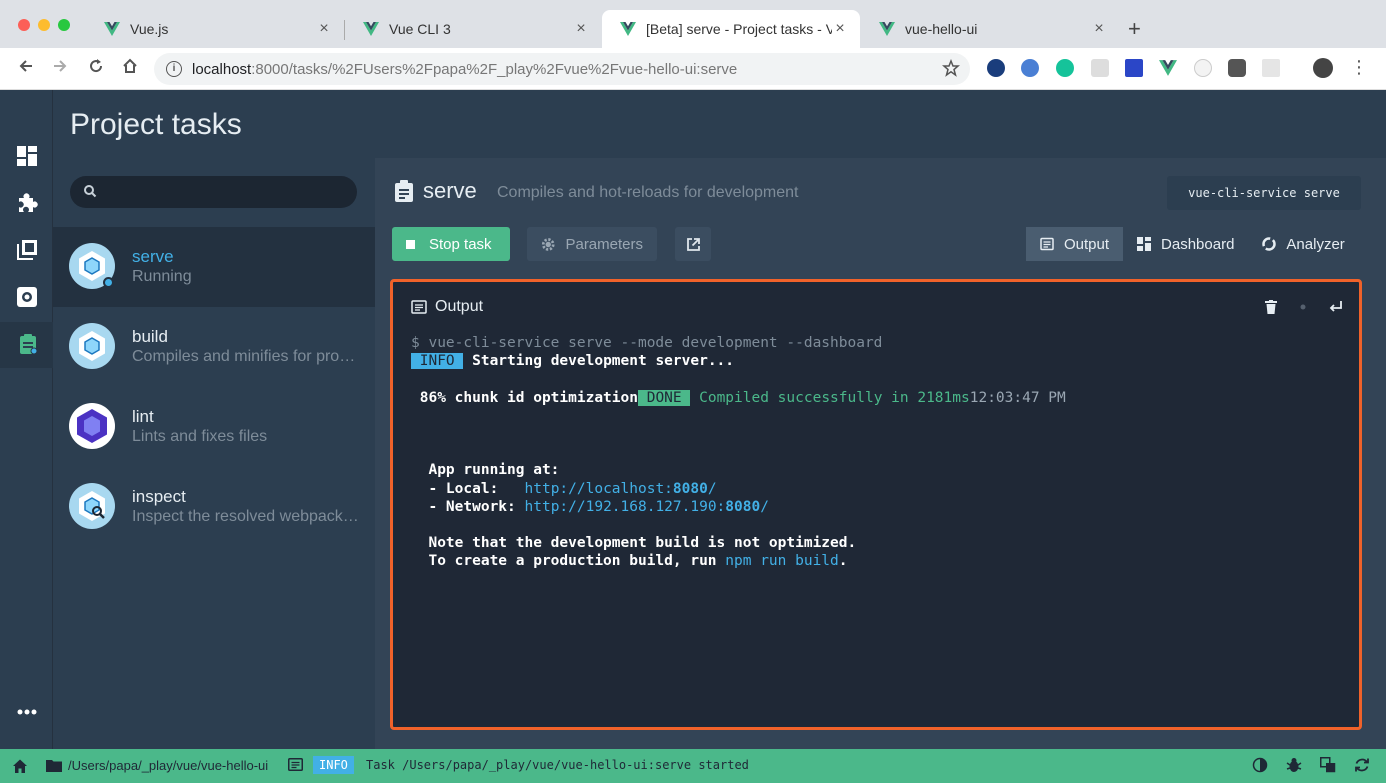 This screenshot has height=783, width=1386. What do you see at coordinates (64, 25) in the screenshot?
I see `window-zoom-button` at bounding box center [64, 25].